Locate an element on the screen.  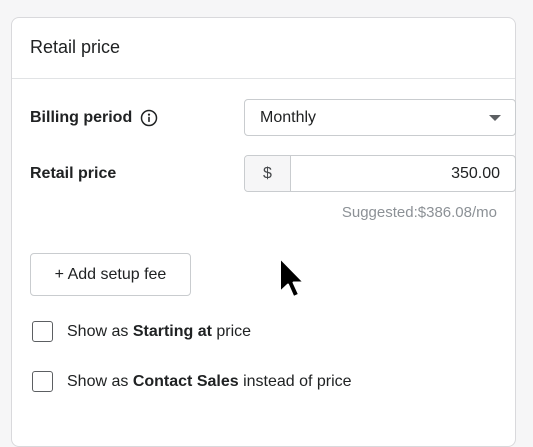
contact-sales-checkbox is located at coordinates (42, 381).